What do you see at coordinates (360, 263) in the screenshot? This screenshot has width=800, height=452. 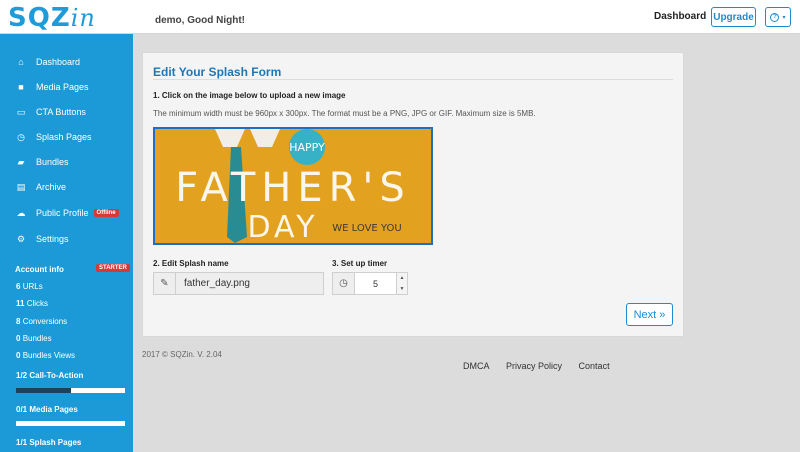 I see `step3-label: 3. Set up timer` at bounding box center [360, 263].